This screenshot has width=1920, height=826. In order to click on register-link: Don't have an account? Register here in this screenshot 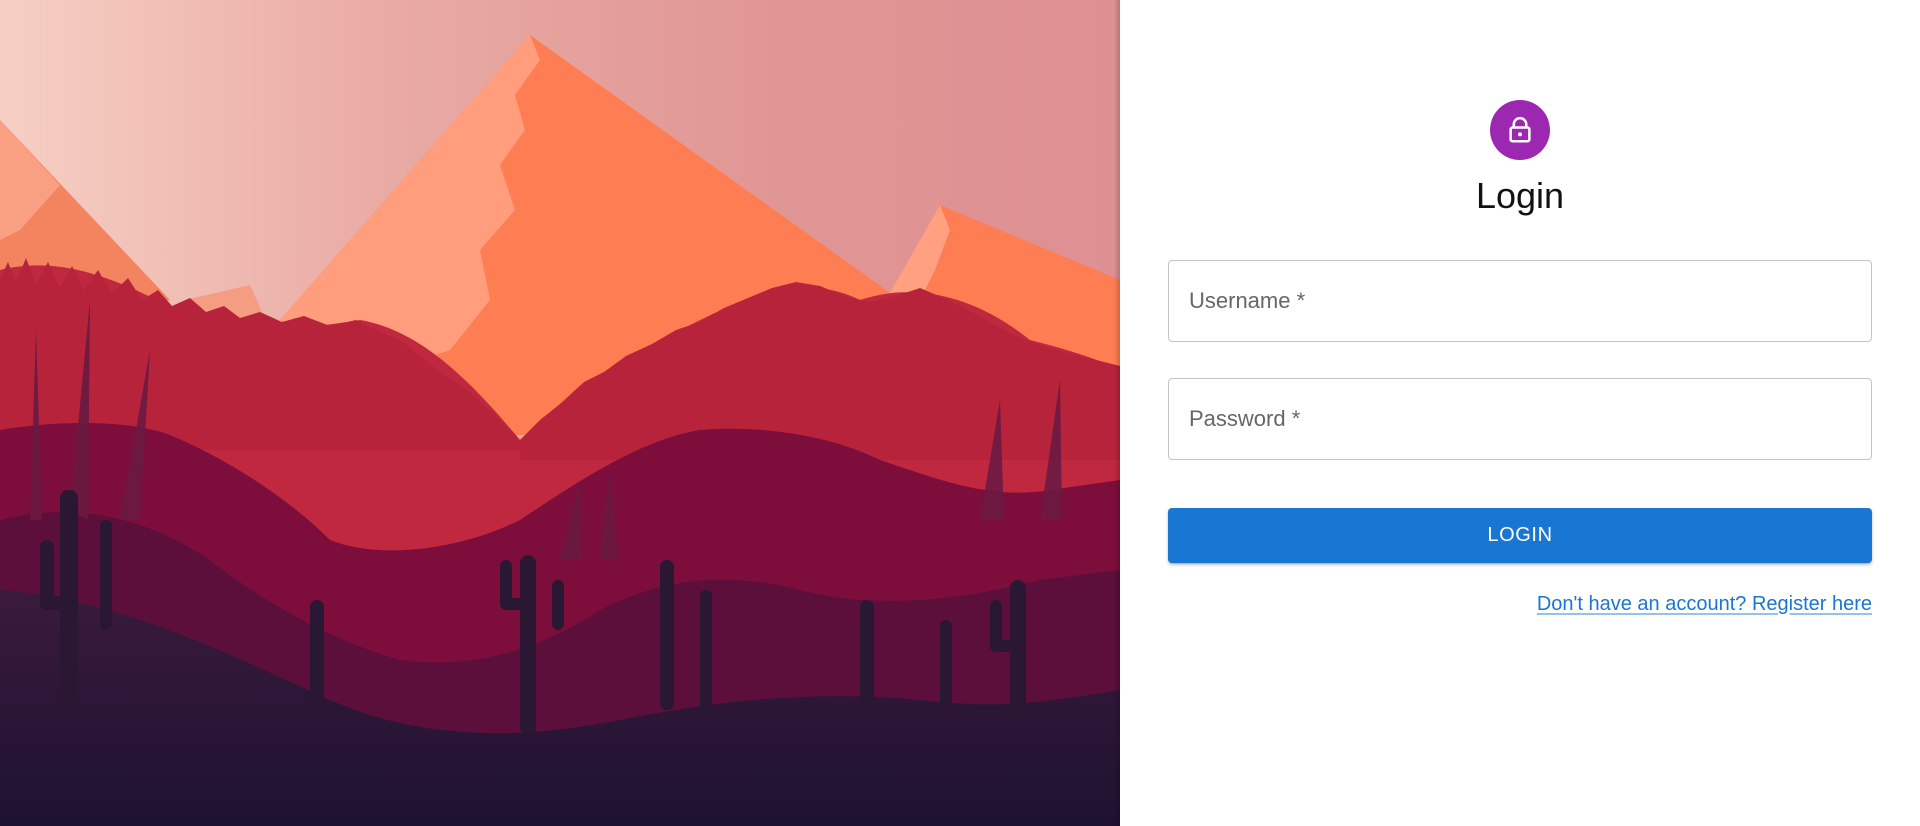, I will do `click(1704, 604)`.